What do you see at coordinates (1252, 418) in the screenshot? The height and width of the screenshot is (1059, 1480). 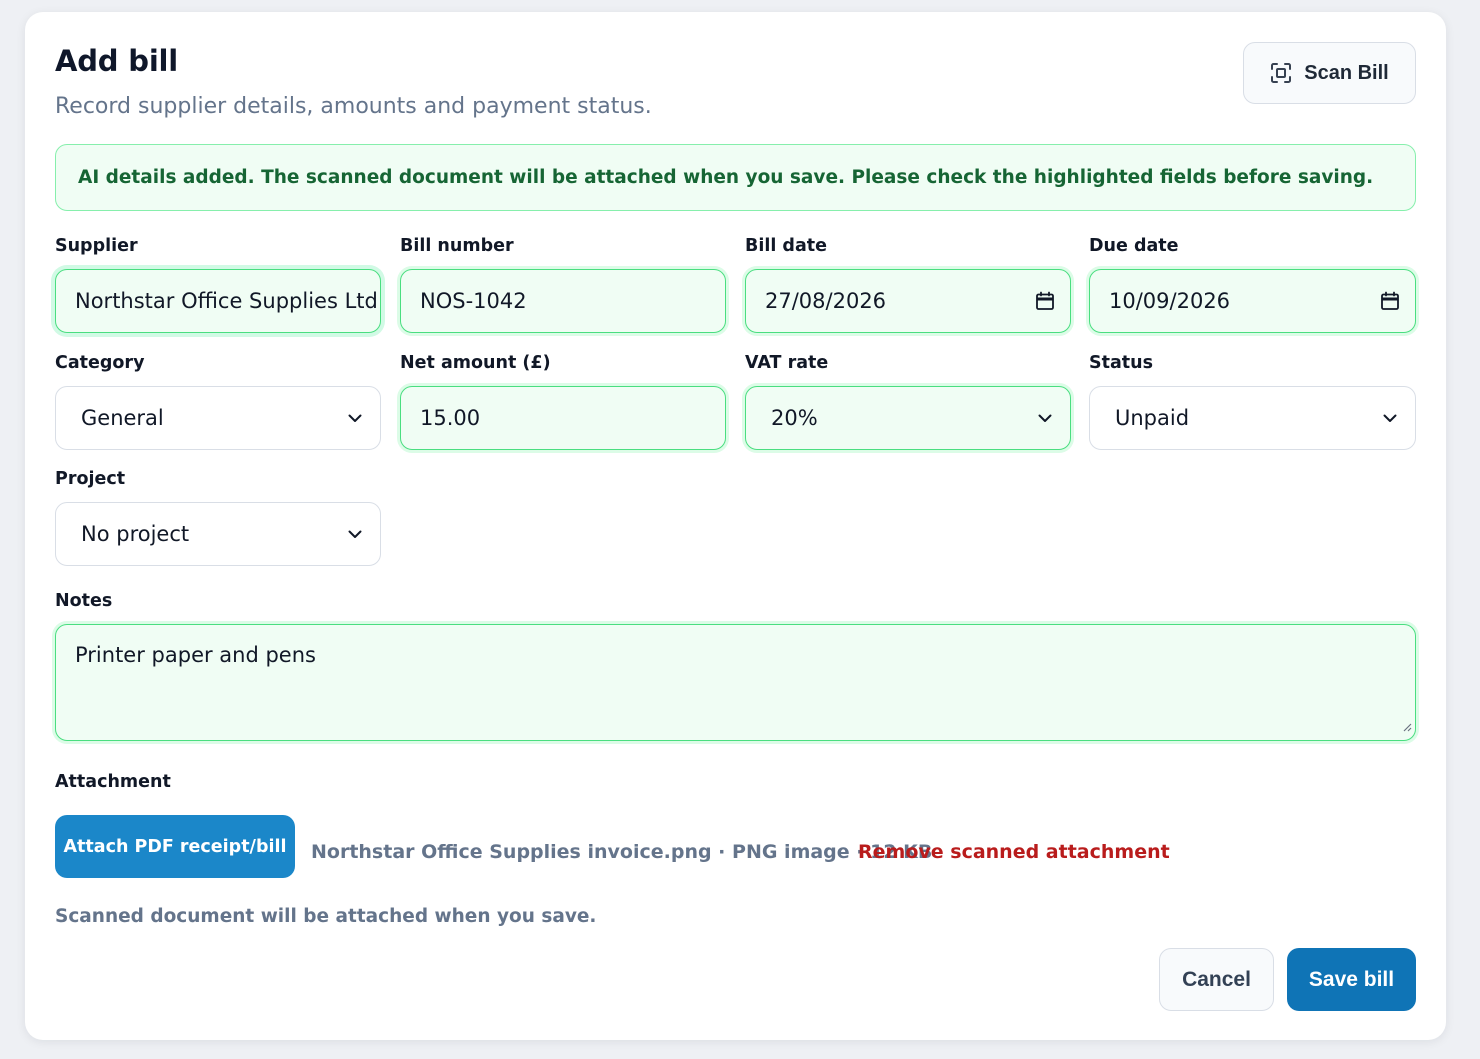 I see `status-select: Unpaid` at bounding box center [1252, 418].